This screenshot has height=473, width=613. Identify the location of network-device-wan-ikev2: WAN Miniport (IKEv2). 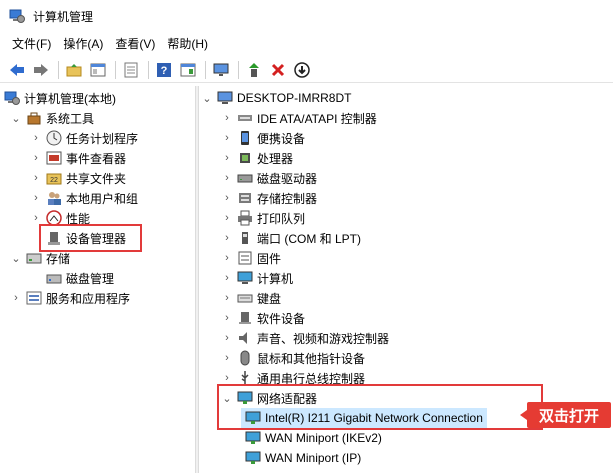
(311, 438).